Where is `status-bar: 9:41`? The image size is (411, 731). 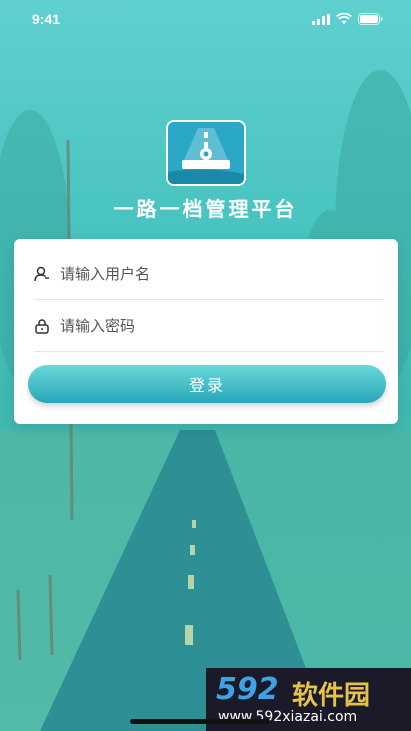 status-bar: 9:41 is located at coordinates (205, 20).